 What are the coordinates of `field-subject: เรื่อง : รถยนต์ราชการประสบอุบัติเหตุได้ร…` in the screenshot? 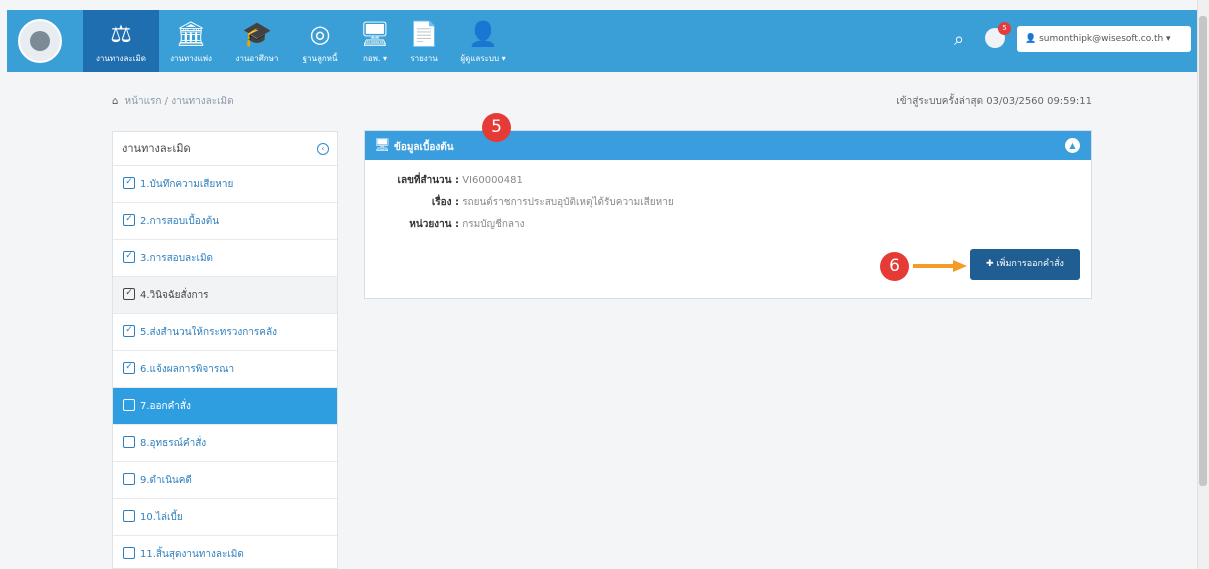 It's located at (552, 202).